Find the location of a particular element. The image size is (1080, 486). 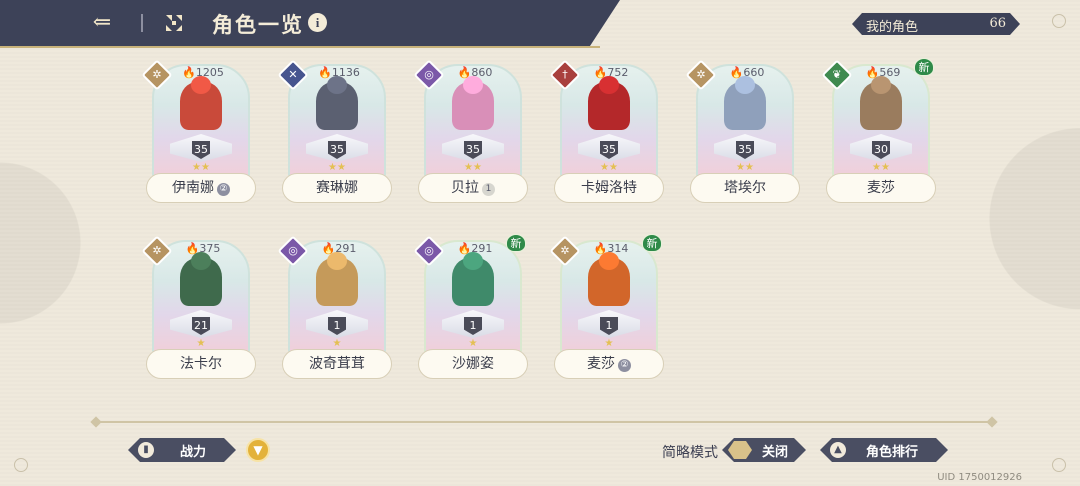

character-name: 伊南娜 is located at coordinates (193, 188).